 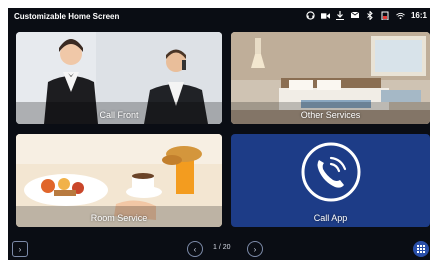 What do you see at coordinates (310, 15) in the screenshot?
I see `headset-icon` at bounding box center [310, 15].